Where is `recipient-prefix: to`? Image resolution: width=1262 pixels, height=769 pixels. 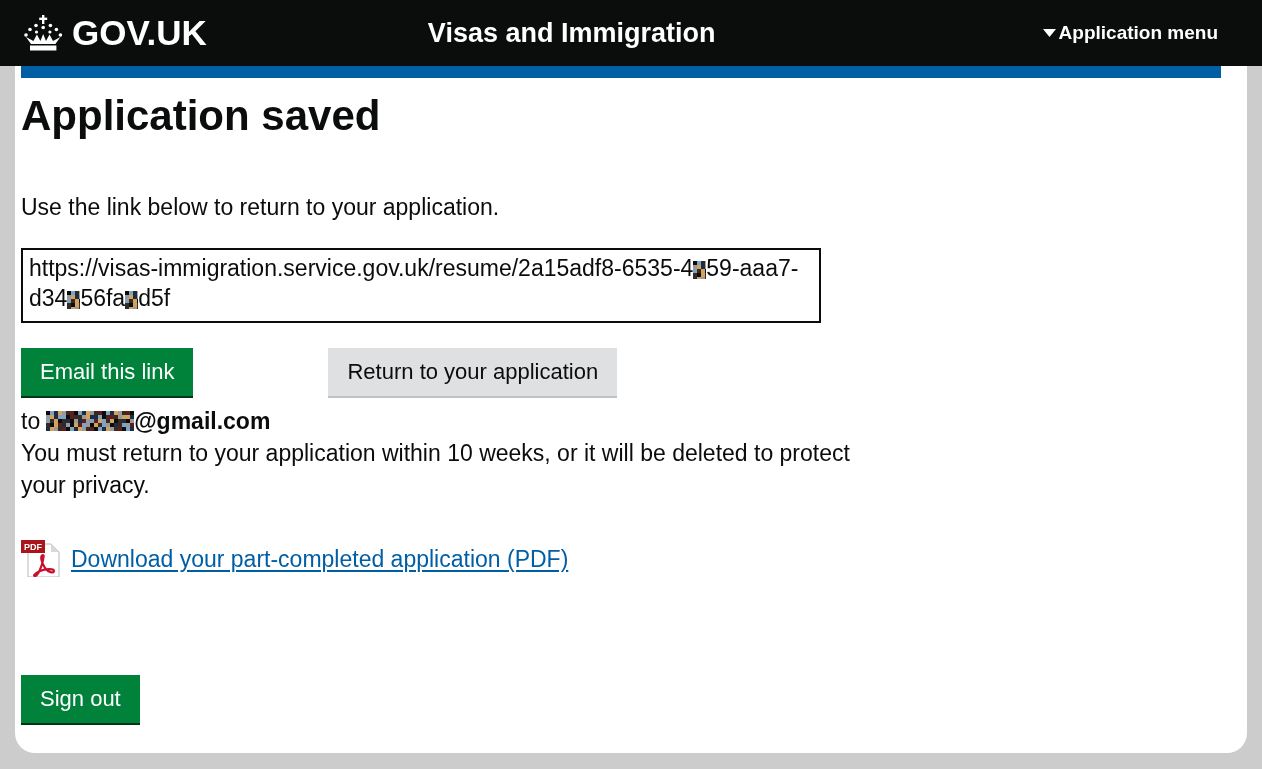
recipient-prefix: to is located at coordinates (31, 421).